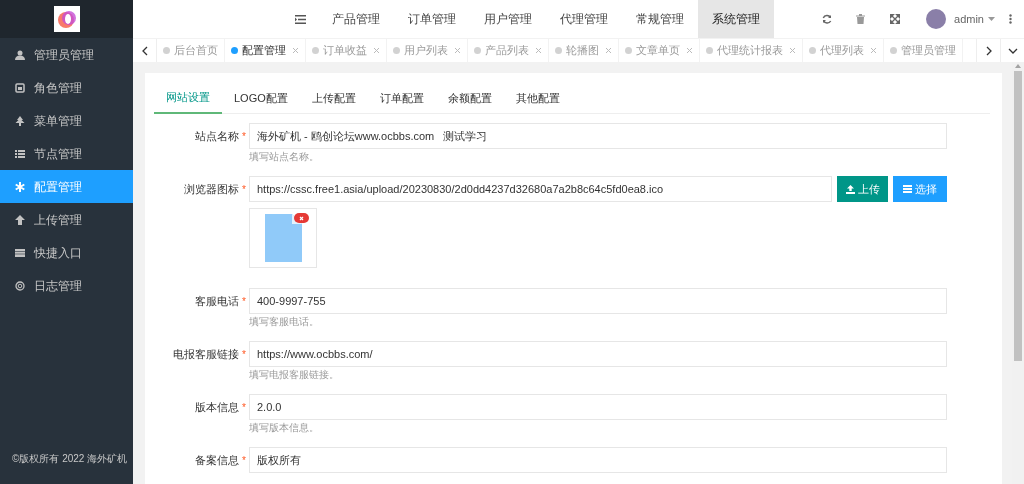  I want to click on field-label: 电报客服链接, so click(206, 354).